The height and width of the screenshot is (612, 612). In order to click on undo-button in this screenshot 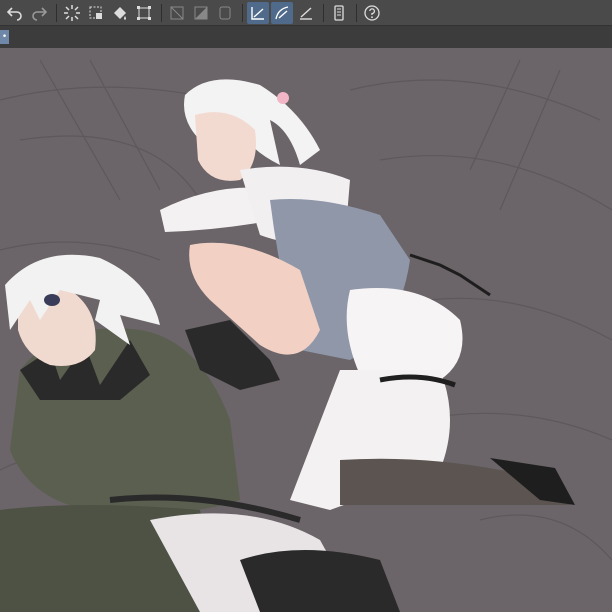, I will do `click(15, 13)`.